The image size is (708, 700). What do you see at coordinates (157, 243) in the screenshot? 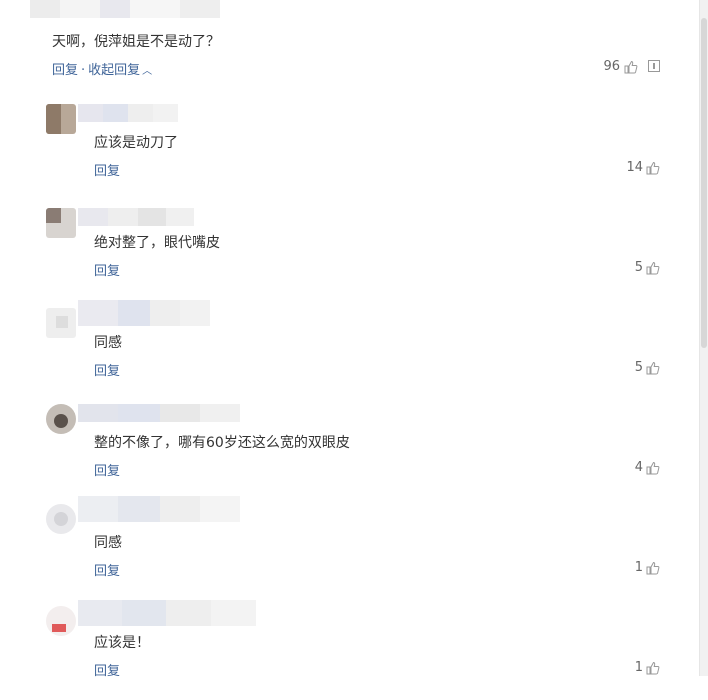
I see `reply-text: 绝对整了，眼代嘴皮` at bounding box center [157, 243].